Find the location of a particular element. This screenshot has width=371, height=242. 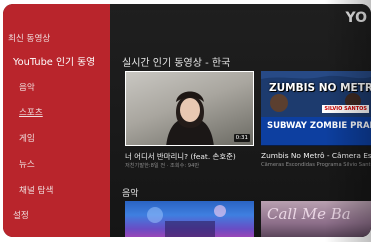

video-title: Zumbis No Metrô - Câmera Escond is located at coordinates (316, 155).